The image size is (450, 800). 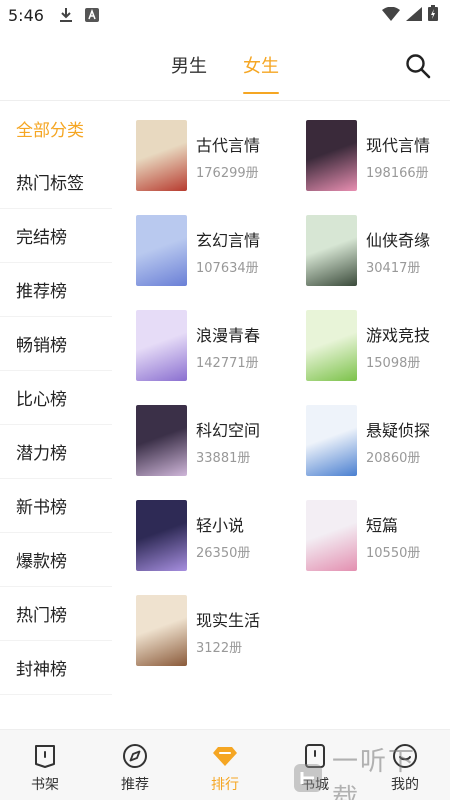 What do you see at coordinates (393, 553) in the screenshot?
I see `category-count: 10550册` at bounding box center [393, 553].